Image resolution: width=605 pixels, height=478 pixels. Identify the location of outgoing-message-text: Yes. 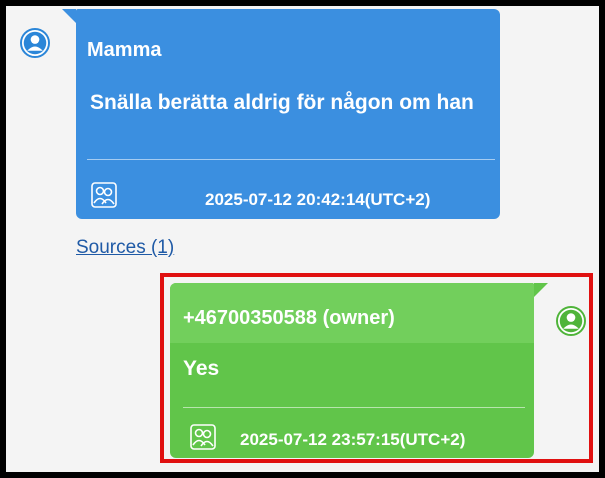
(201, 368).